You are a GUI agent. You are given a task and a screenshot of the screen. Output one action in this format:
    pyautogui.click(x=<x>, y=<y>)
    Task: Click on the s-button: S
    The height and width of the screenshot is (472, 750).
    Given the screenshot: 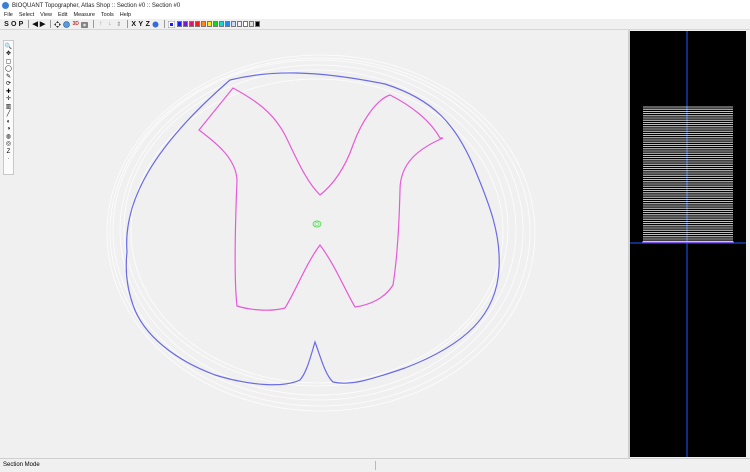 What is the action you would take?
    pyautogui.click(x=6, y=24)
    